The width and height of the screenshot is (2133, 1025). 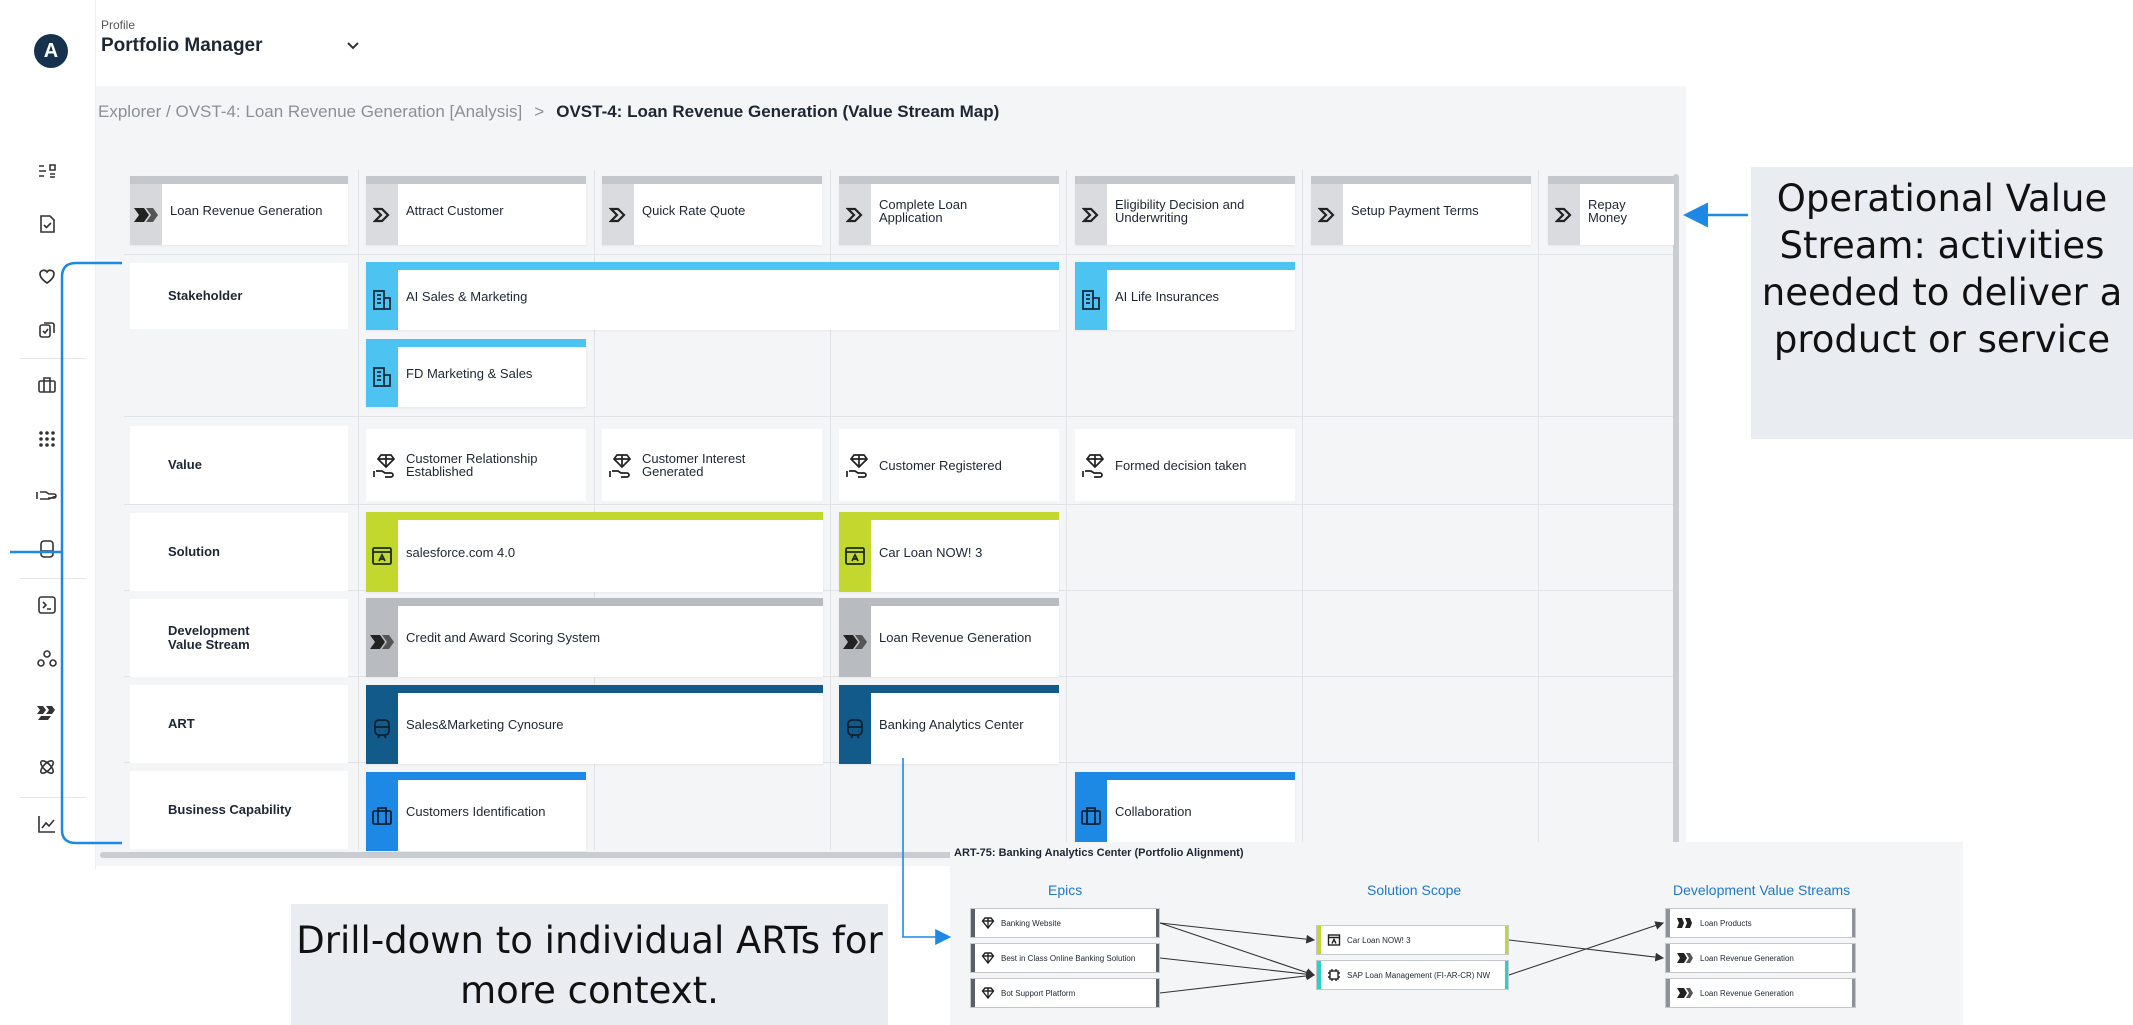 What do you see at coordinates (47, 659) in the screenshot?
I see `cycle-people-icon` at bounding box center [47, 659].